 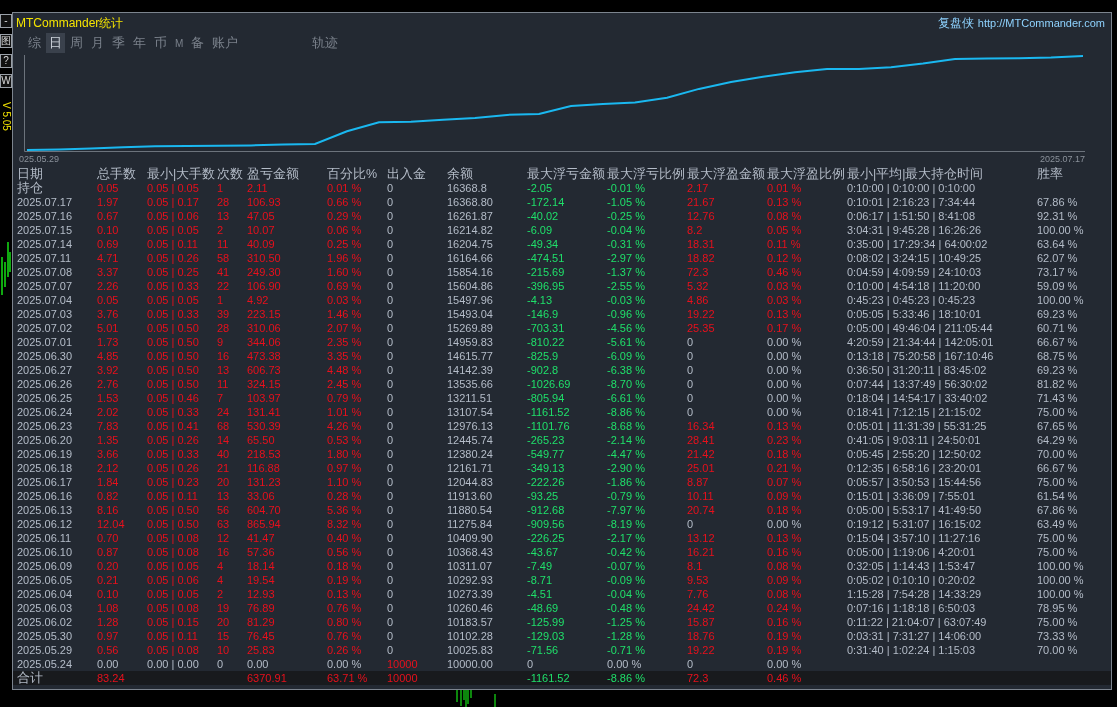 I want to click on table-cell: -172.14, so click(x=546, y=202).